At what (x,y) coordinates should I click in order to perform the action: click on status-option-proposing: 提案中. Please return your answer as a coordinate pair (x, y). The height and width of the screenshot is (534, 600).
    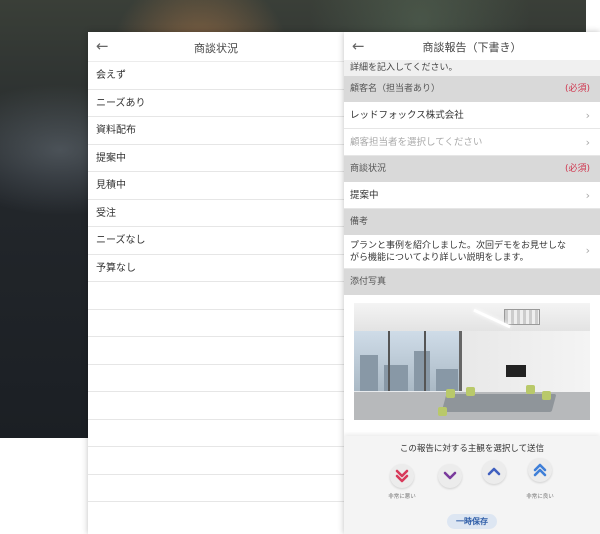
    Looking at the image, I should click on (216, 158).